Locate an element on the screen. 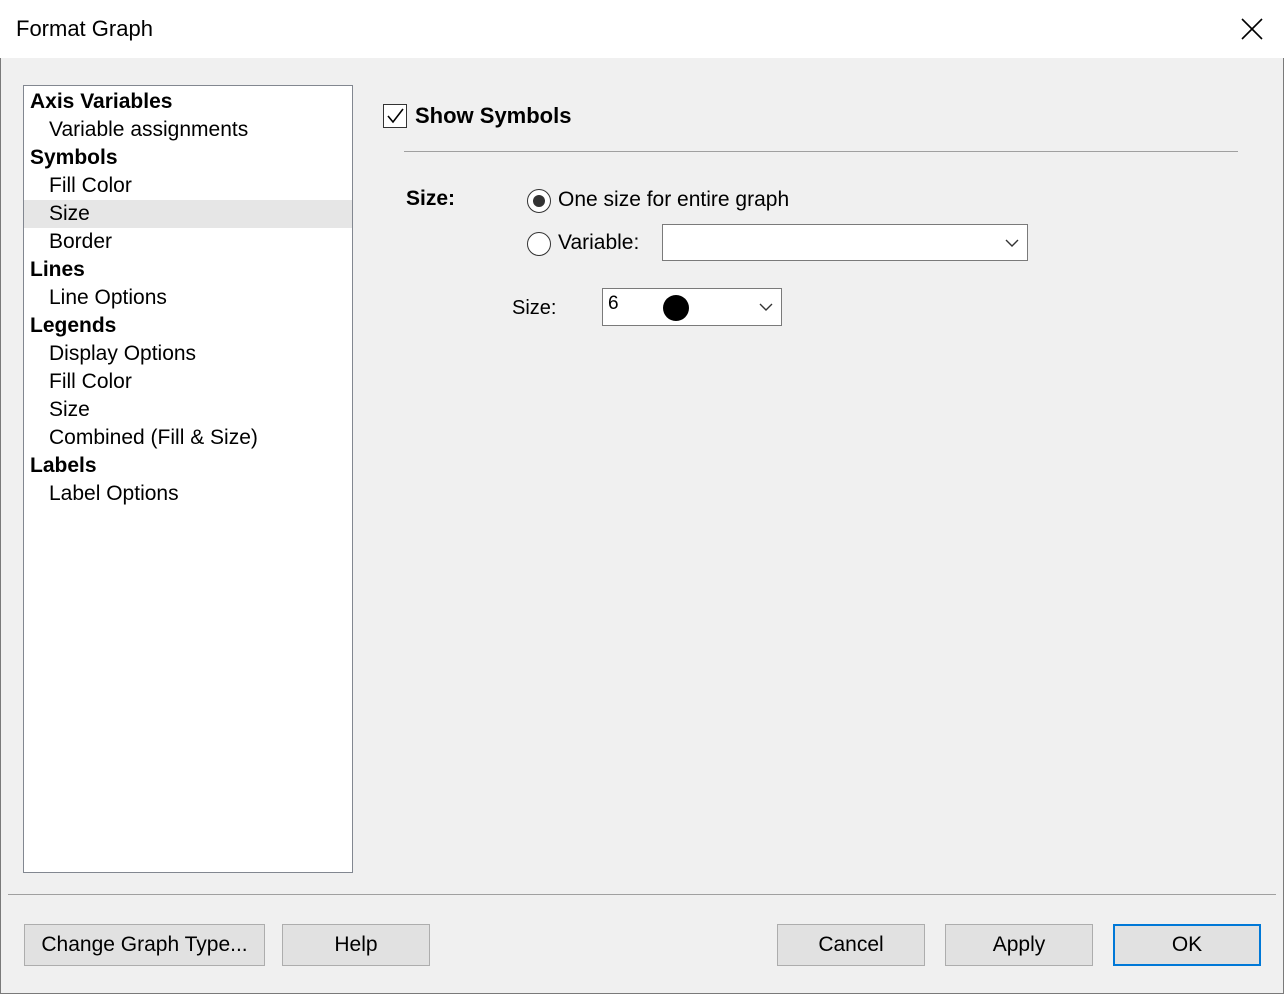 This screenshot has width=1284, height=994. apply-button: Apply is located at coordinates (1019, 945).